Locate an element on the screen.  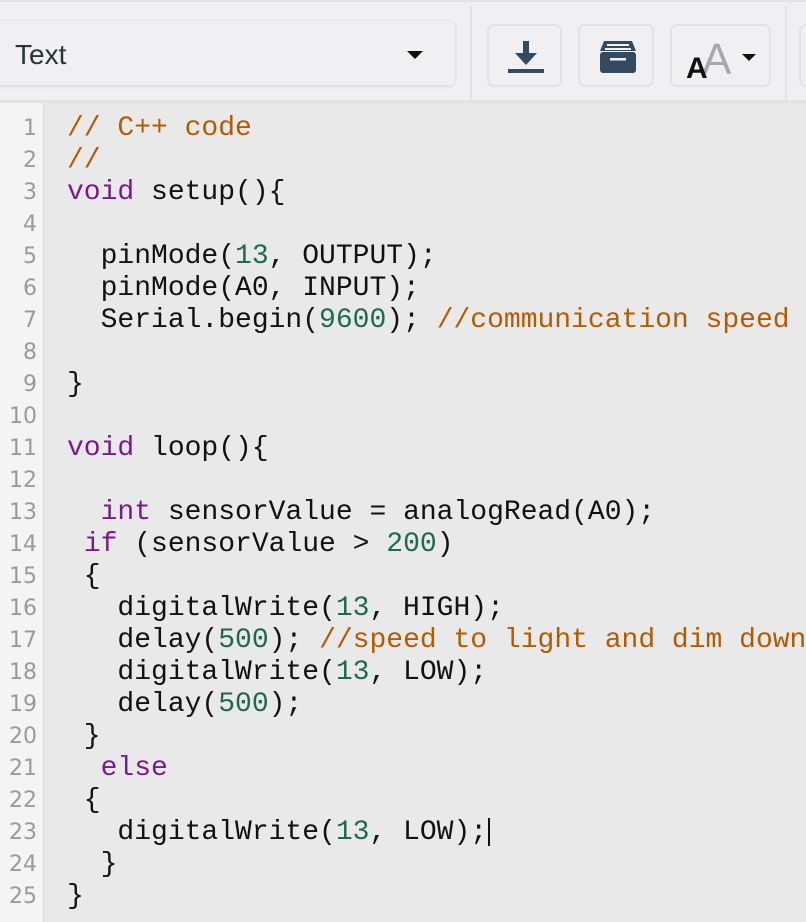
line-number: 24 is located at coordinates (23, 864).